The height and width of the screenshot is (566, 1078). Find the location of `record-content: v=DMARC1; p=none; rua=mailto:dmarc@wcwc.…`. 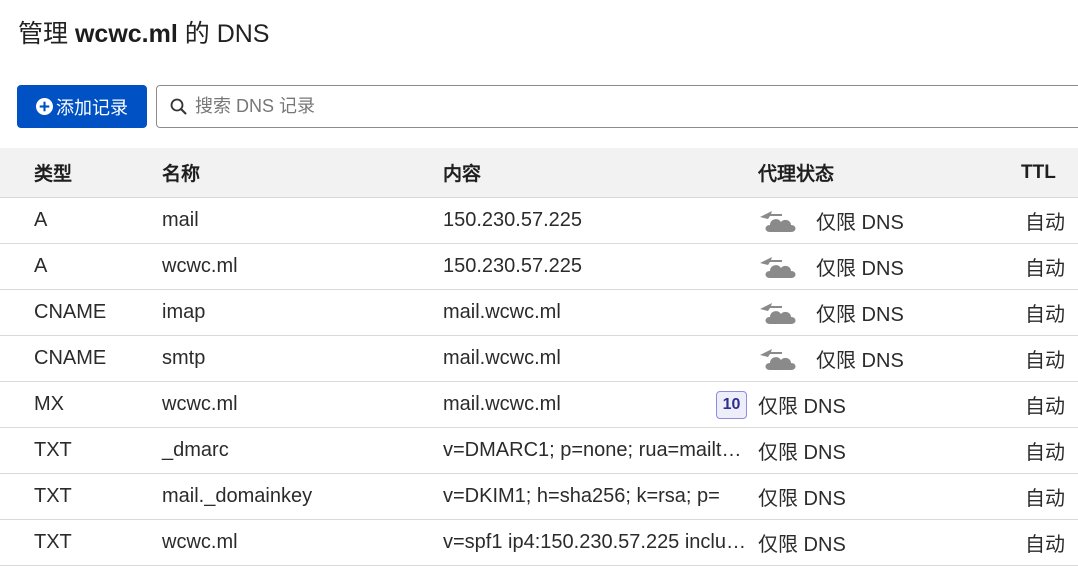

record-content: v=DMARC1; p=none; rua=mailto:dmarc@wcwc.… is located at coordinates (595, 450).